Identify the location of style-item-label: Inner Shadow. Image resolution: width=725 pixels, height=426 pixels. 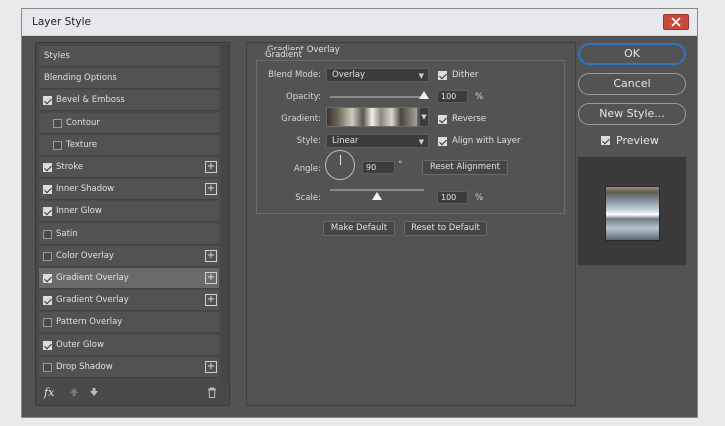
(85, 189).